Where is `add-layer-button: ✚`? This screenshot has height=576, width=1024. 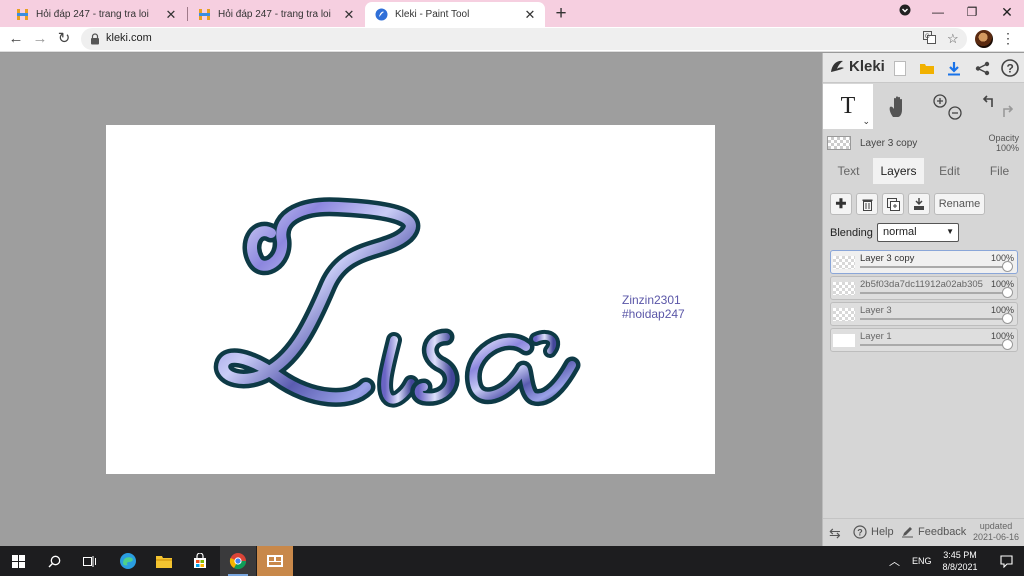
add-layer-button: ✚ is located at coordinates (841, 204).